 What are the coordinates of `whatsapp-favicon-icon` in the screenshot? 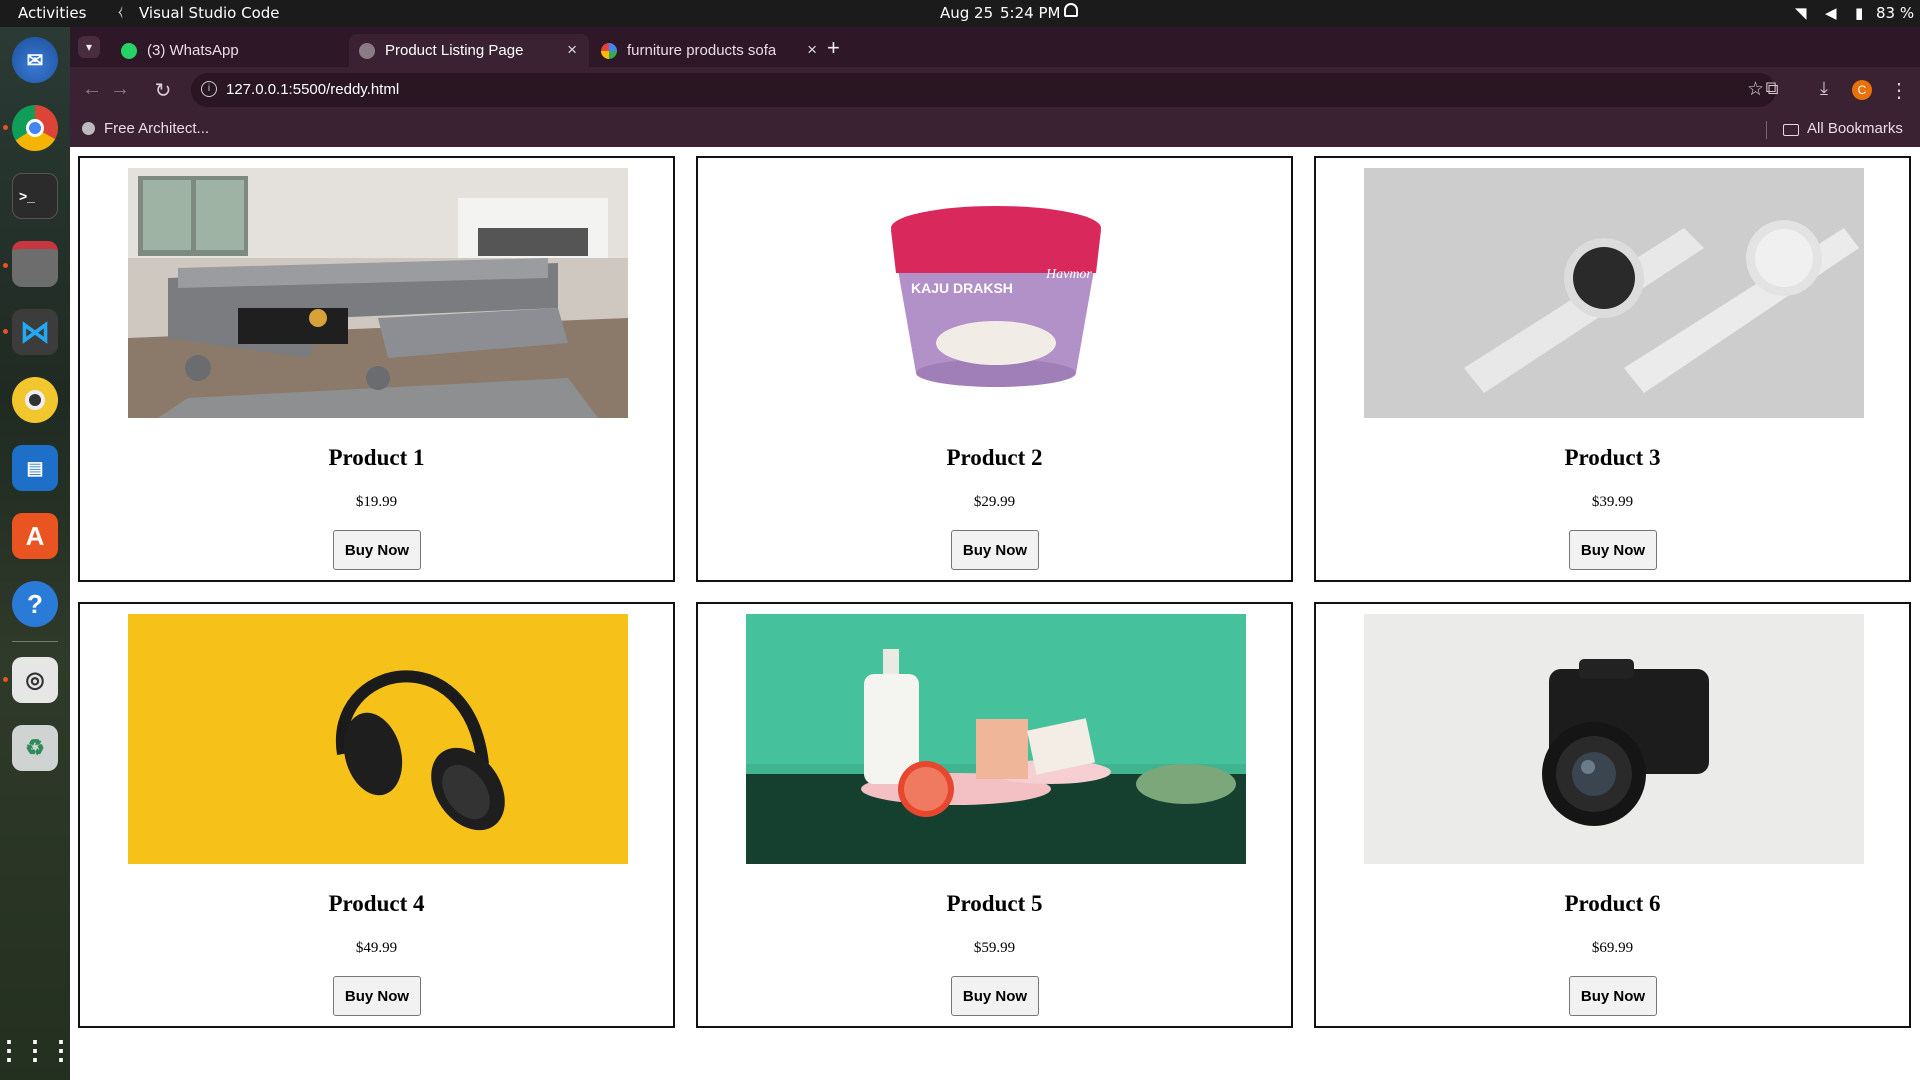 It's located at (129, 50).